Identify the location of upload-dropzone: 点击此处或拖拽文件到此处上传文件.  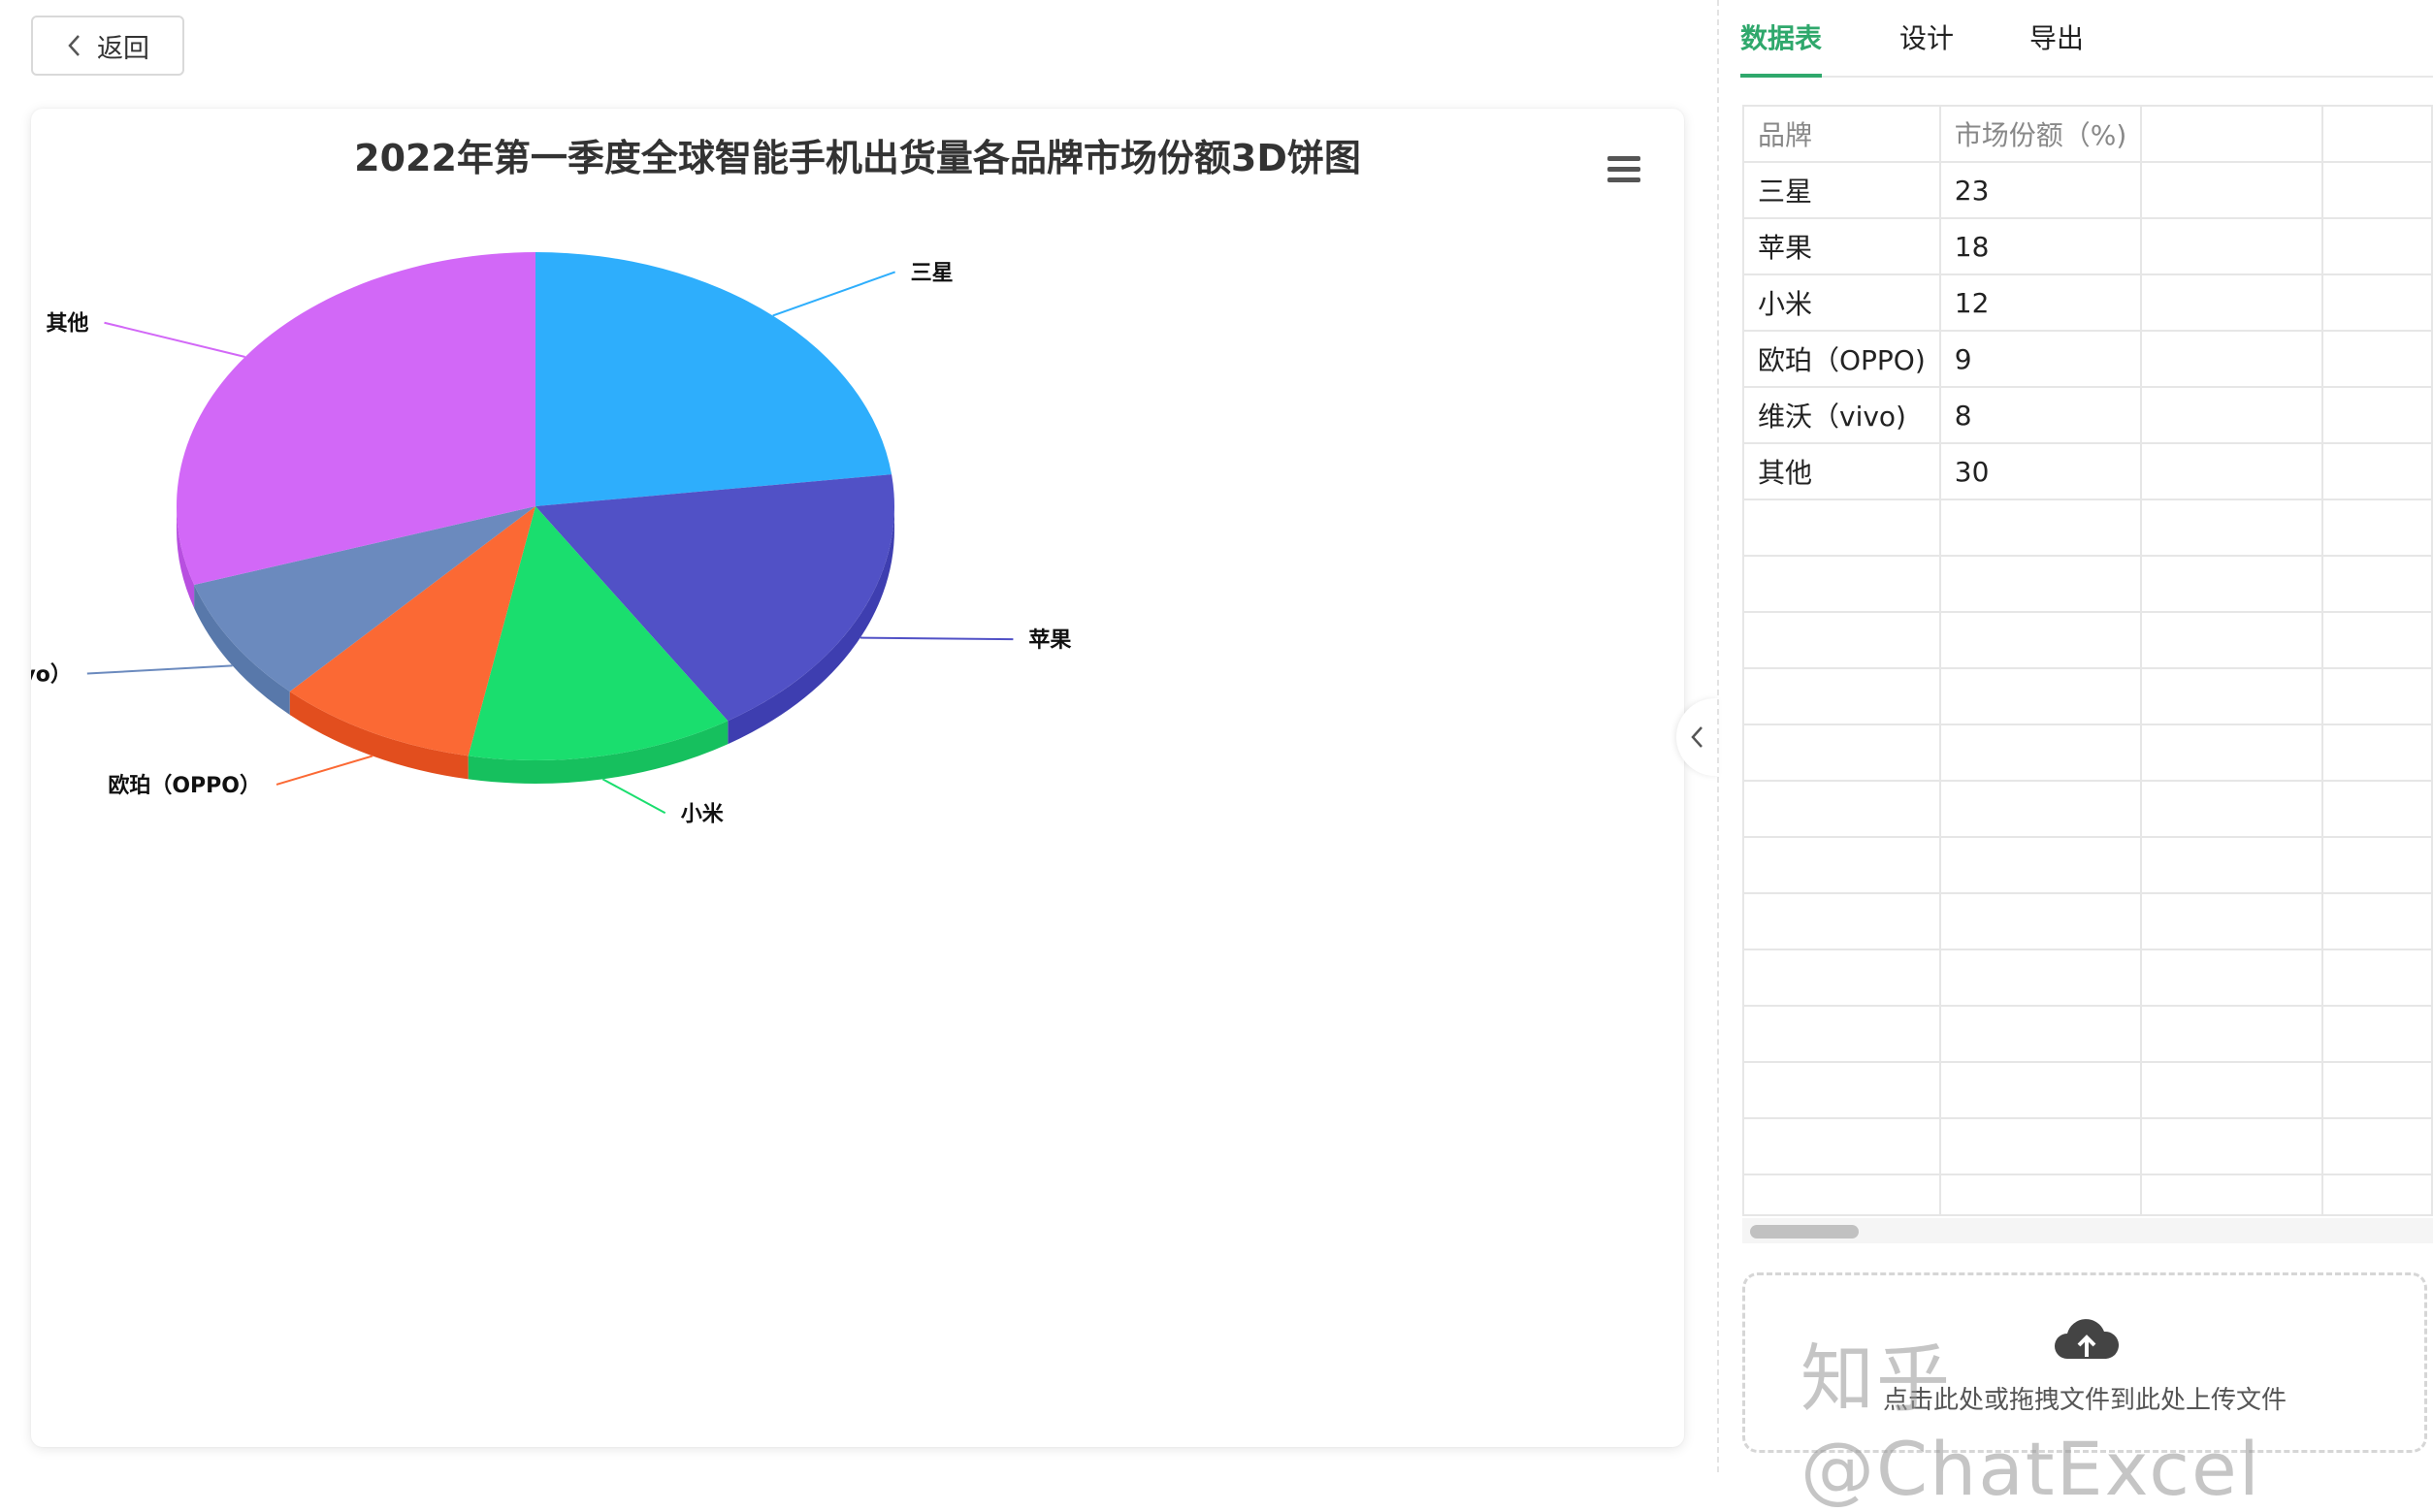
(2084, 1362).